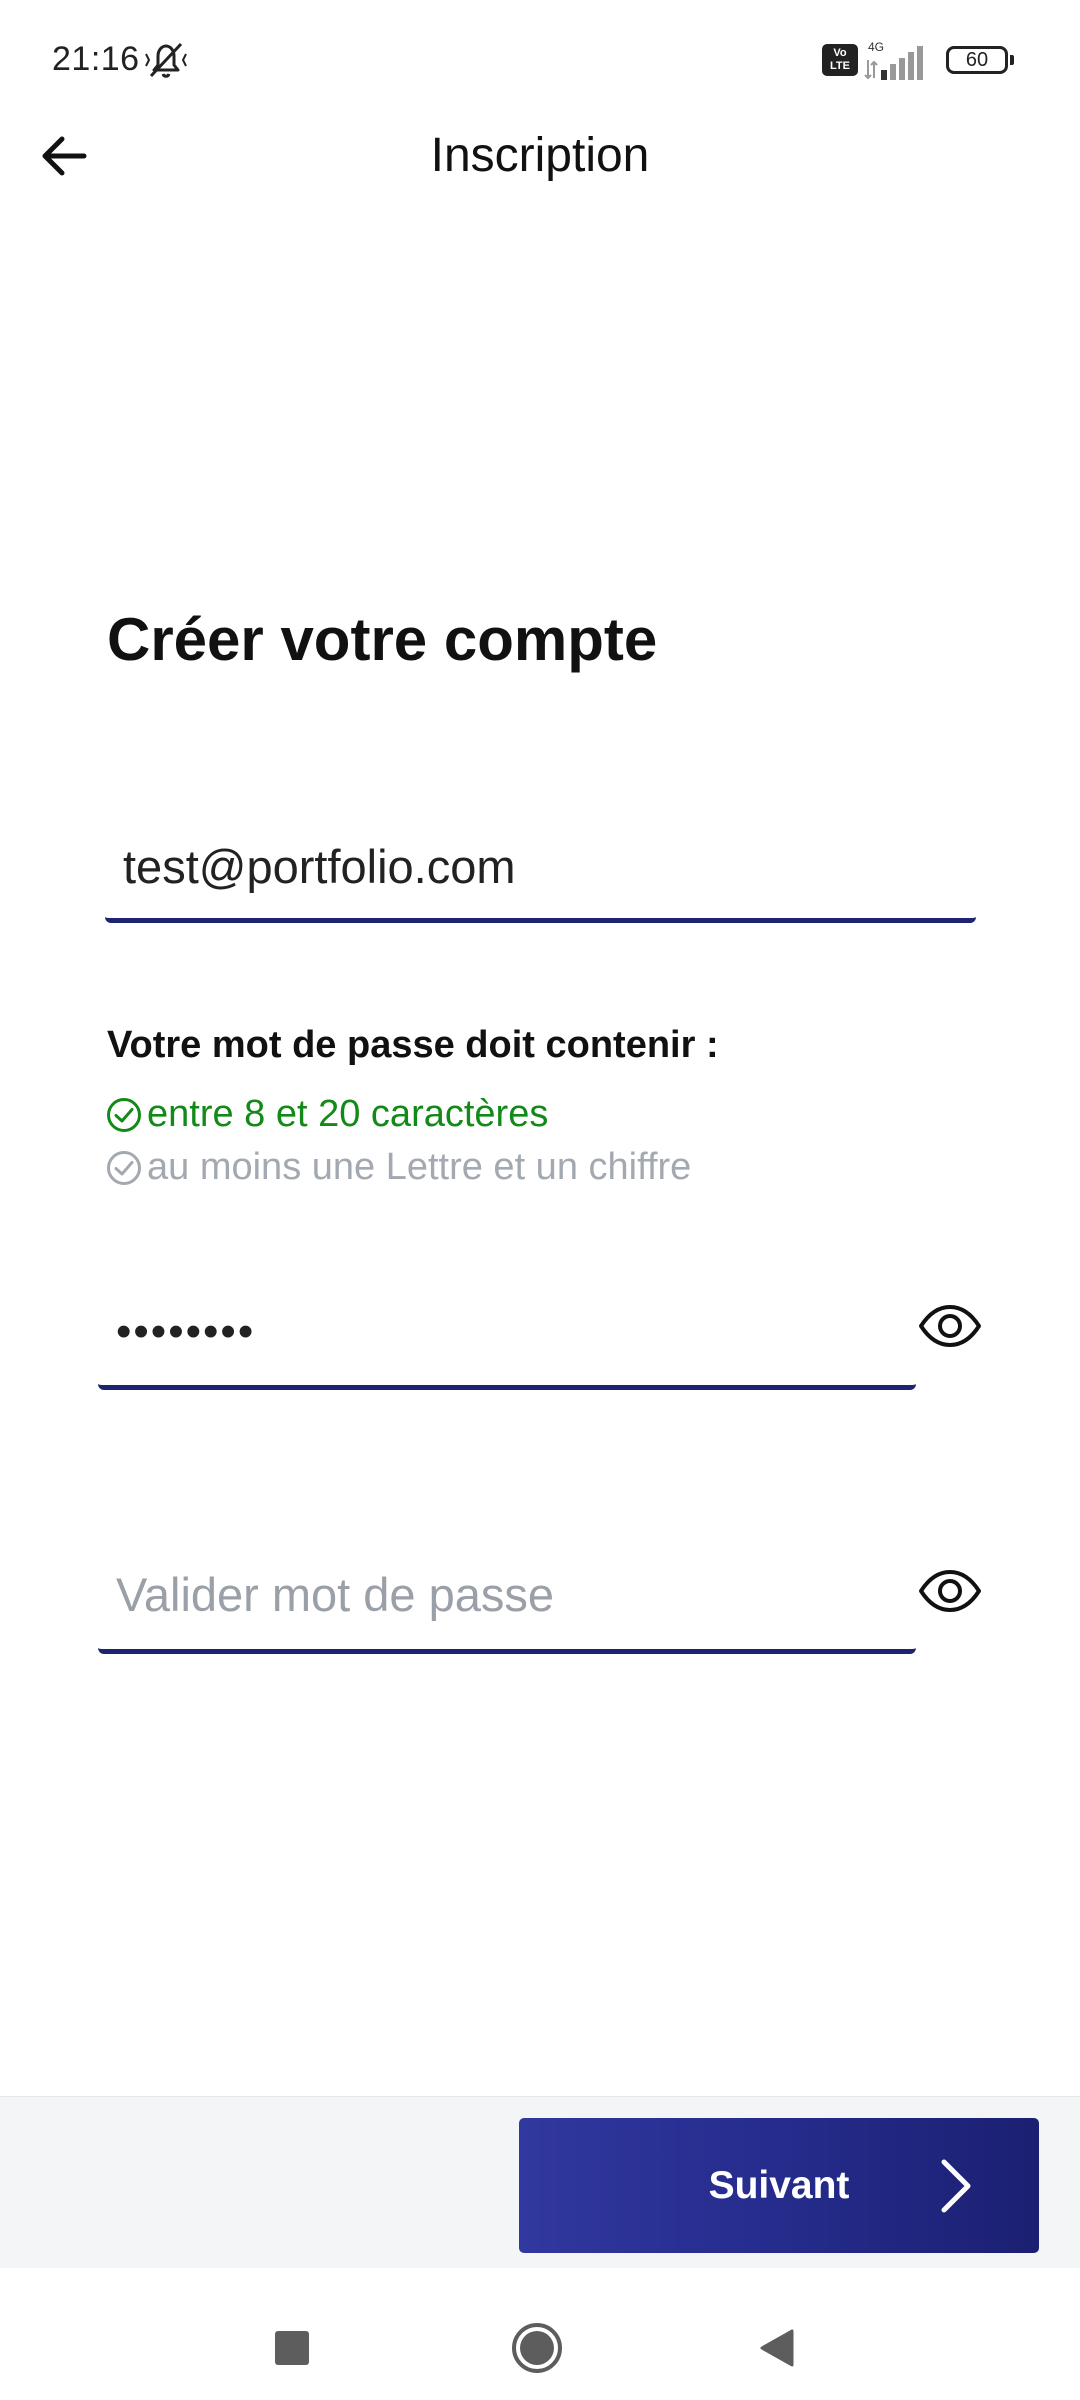 This screenshot has width=1080, height=2400. I want to click on email-field, so click(540, 869).